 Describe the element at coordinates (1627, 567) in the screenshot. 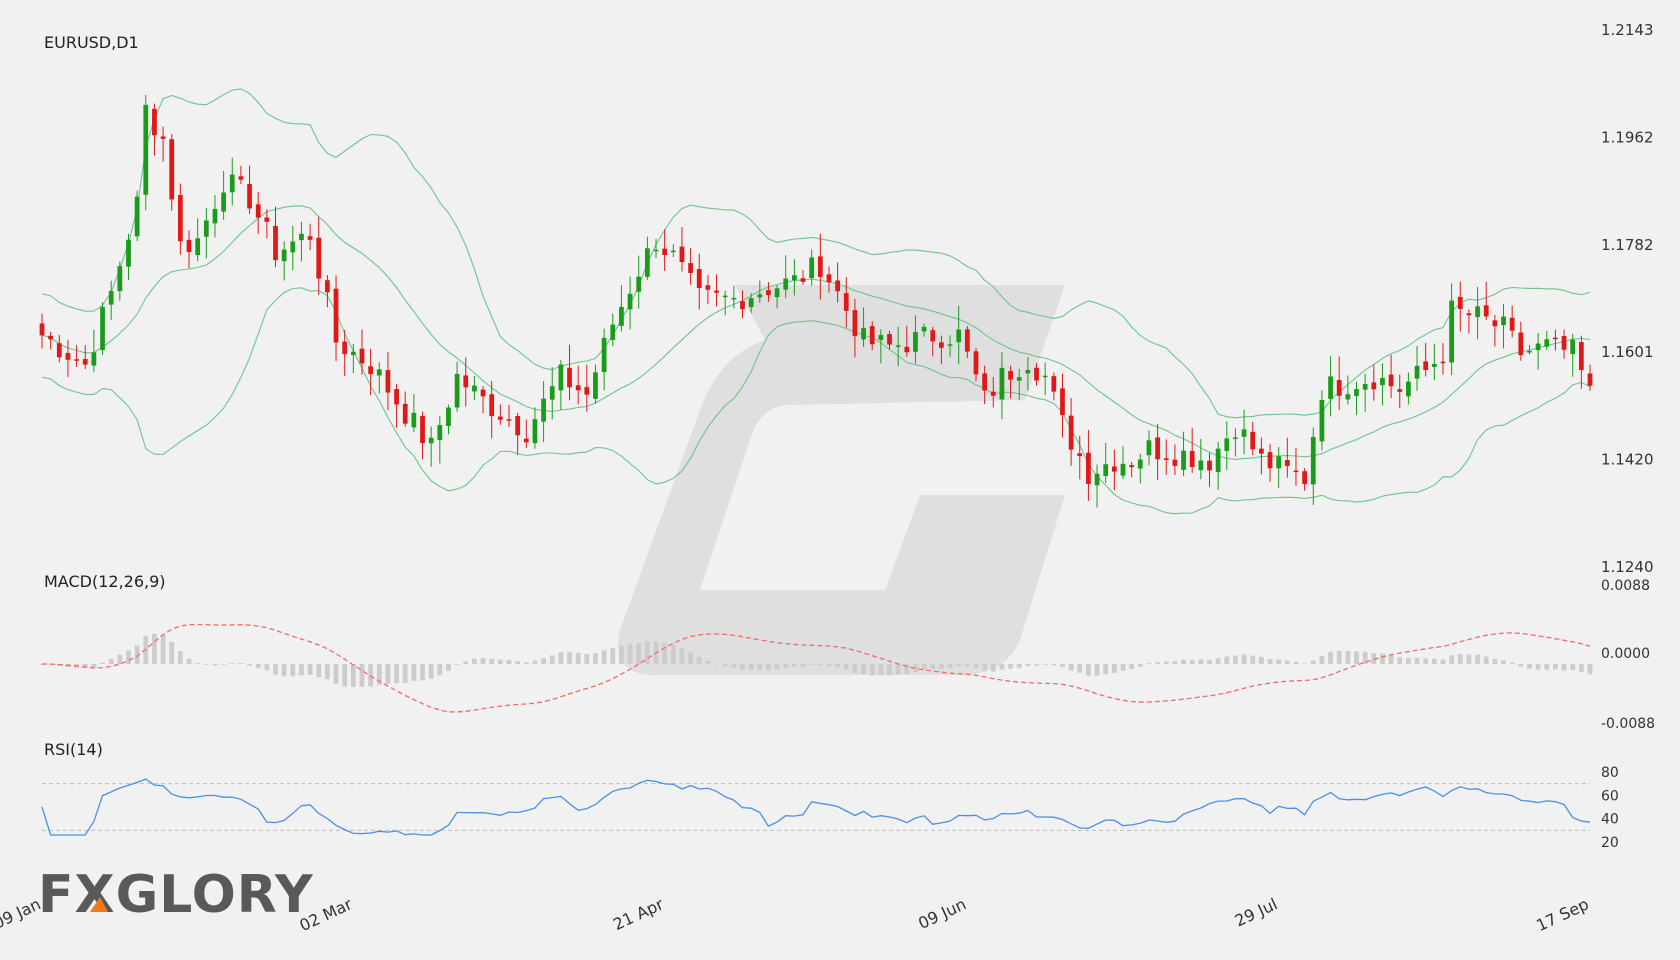

I see `price-tick-label: 1.1240` at that location.